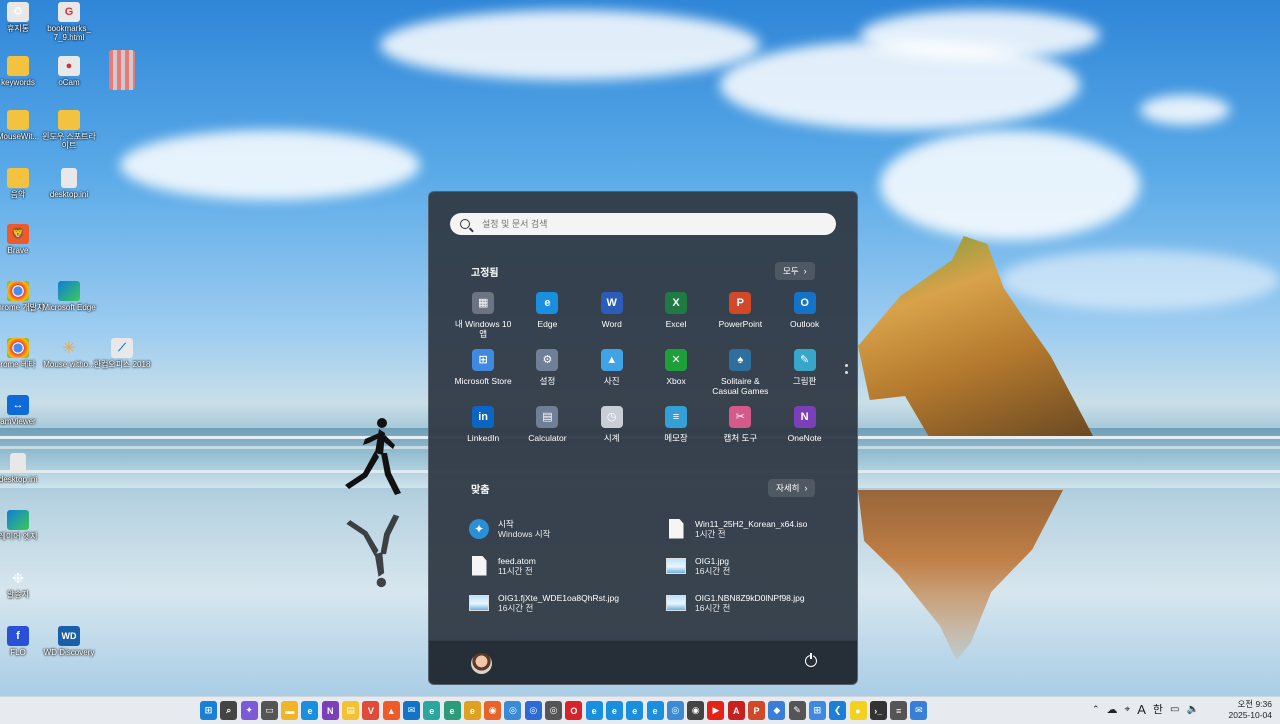  I want to click on paint-icon: ✎, so click(797, 710).